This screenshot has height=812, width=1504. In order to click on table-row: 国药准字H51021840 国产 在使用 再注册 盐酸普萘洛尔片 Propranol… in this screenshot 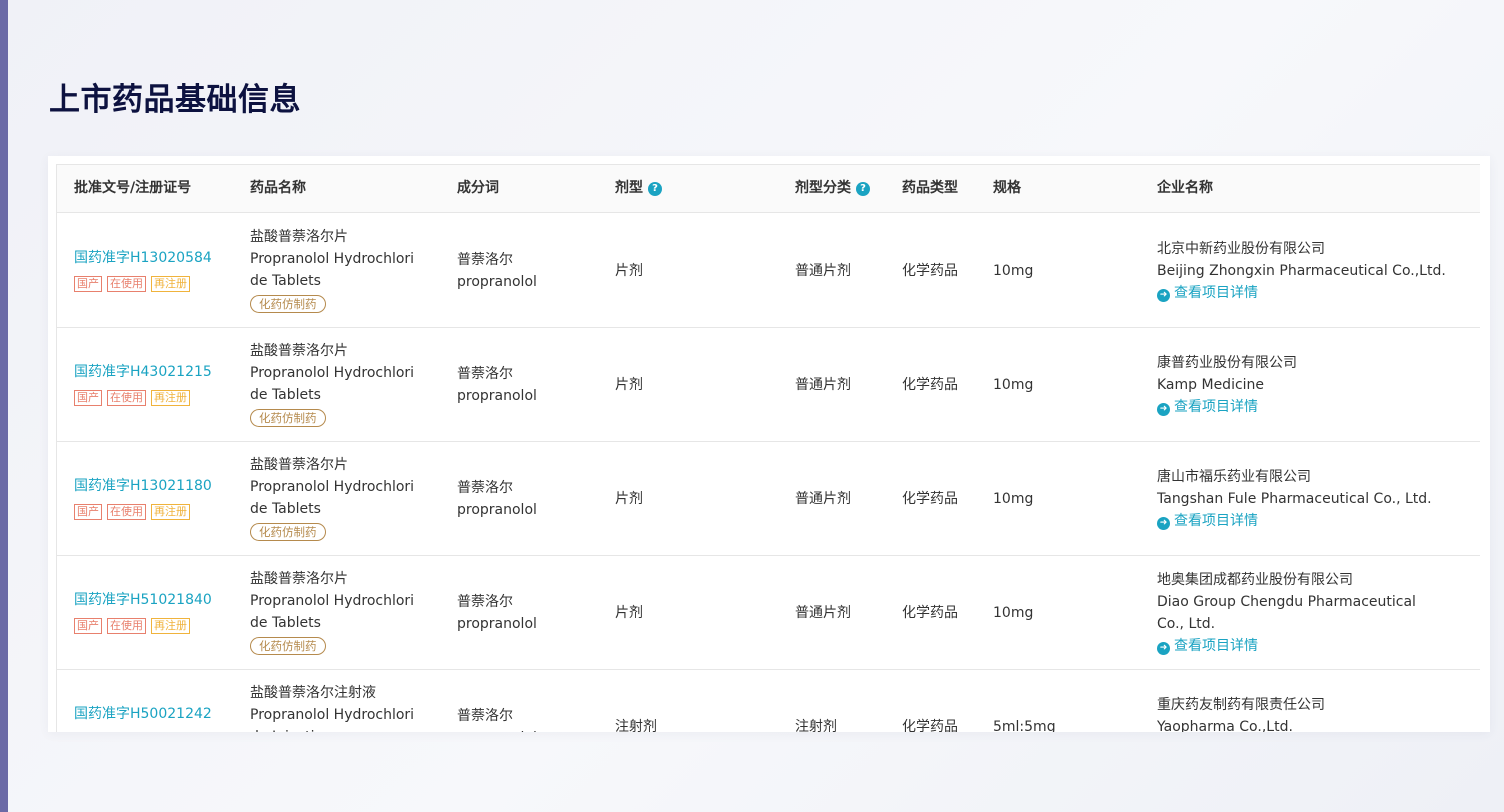, I will do `click(768, 613)`.